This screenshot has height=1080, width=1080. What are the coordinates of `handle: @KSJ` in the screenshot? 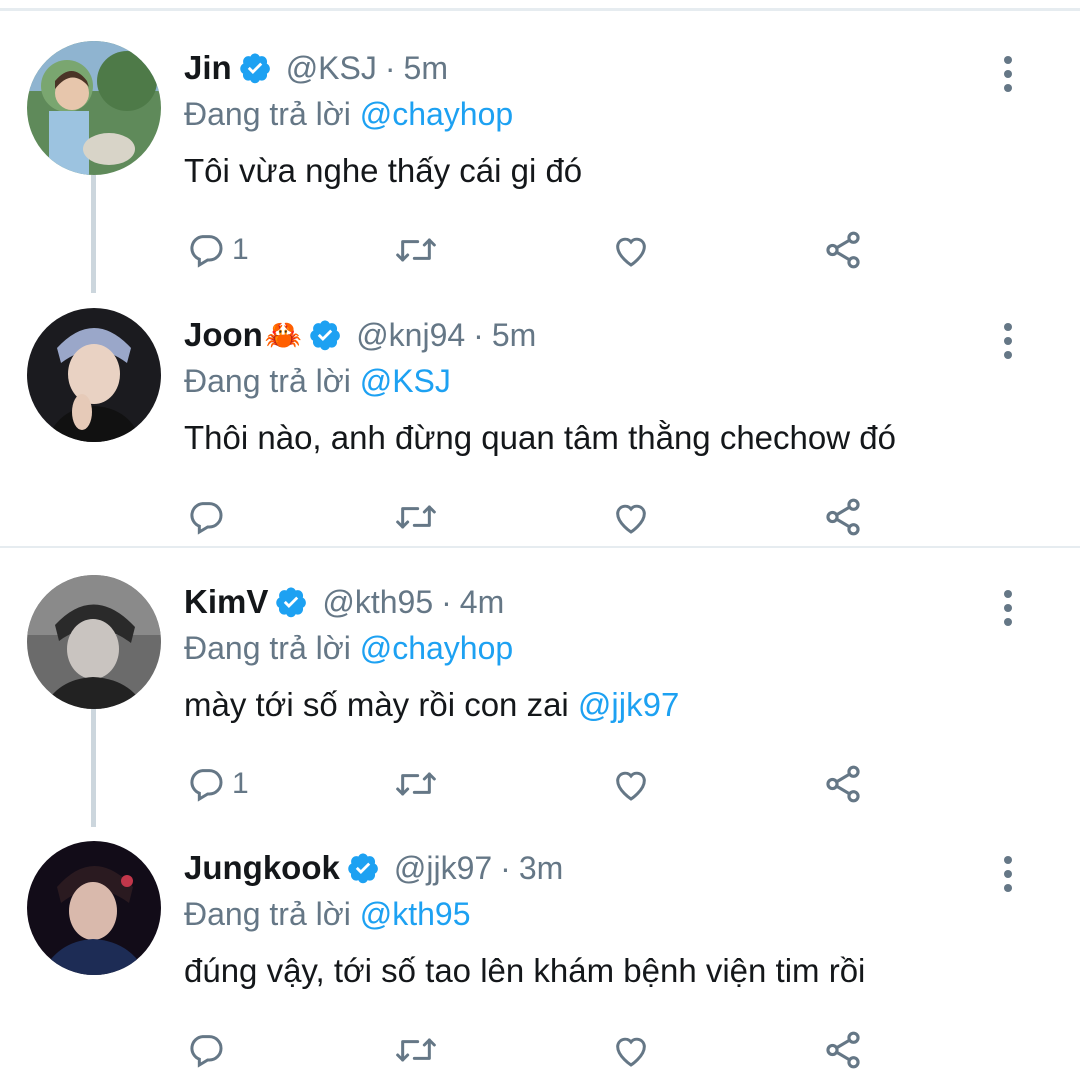 It's located at (331, 68).